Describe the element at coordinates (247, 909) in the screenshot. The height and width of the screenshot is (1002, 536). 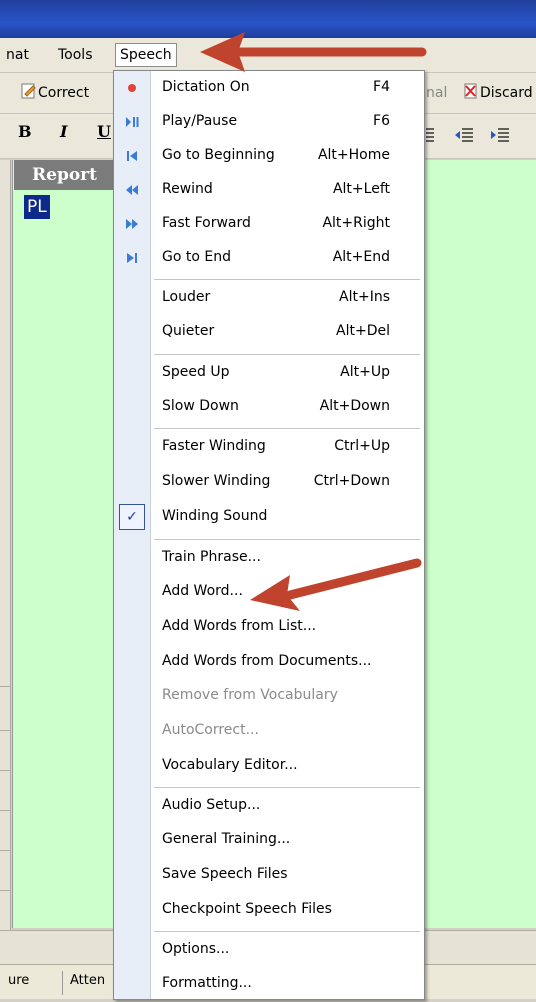
I see `menu-item-label: Checkpoint Speech Files` at that location.